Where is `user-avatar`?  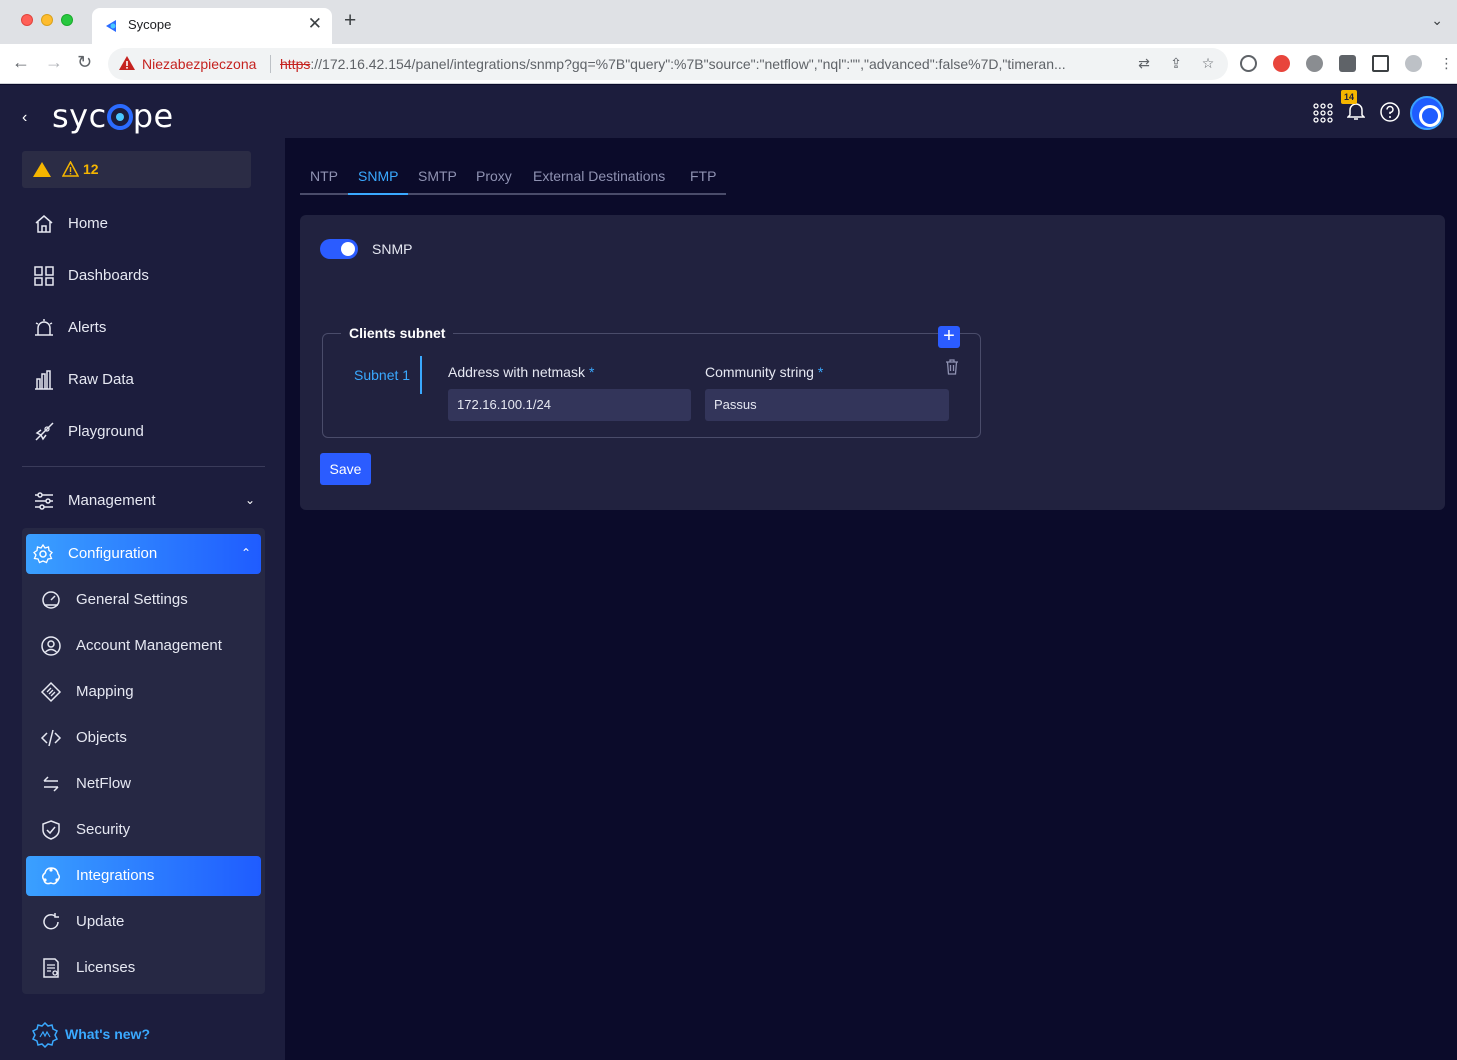
user-avatar is located at coordinates (1427, 113).